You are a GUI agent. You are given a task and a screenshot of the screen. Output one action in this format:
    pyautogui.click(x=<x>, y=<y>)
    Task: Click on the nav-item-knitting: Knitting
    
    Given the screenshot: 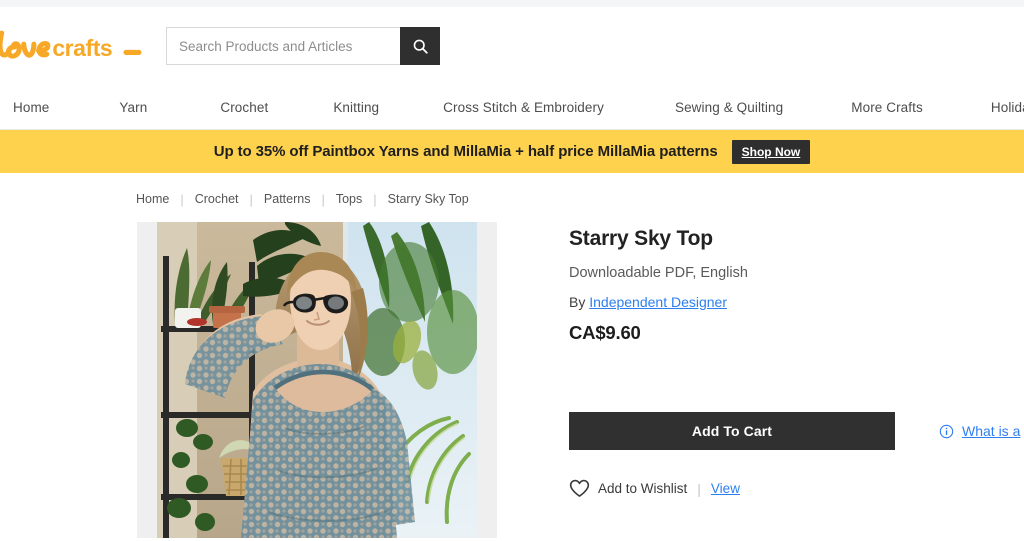 What is the action you would take?
    pyautogui.click(x=356, y=107)
    